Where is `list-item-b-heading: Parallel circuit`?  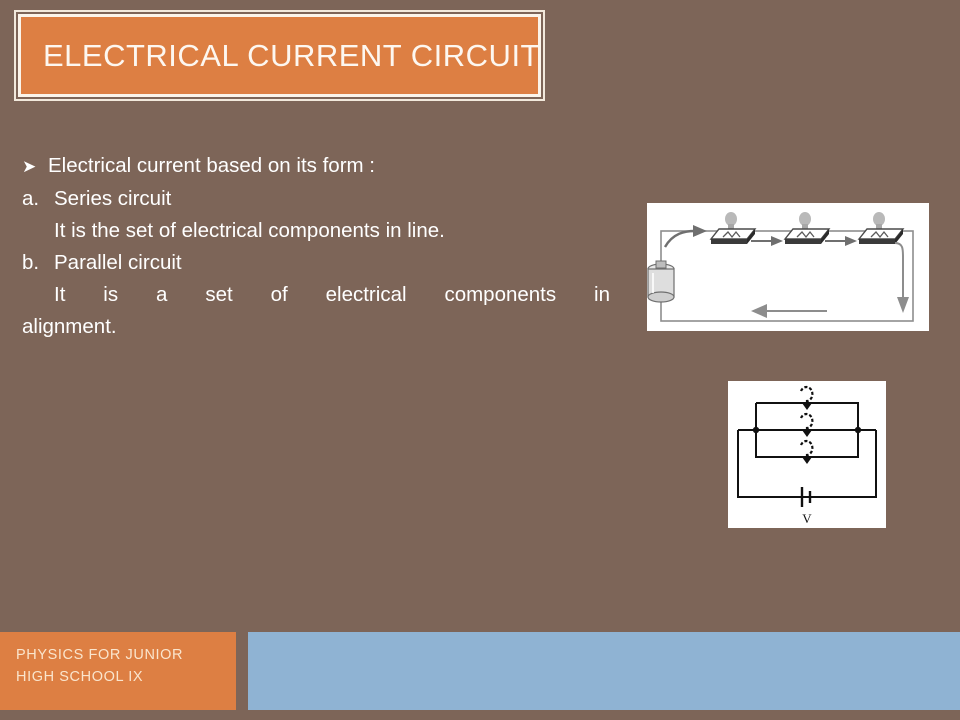 list-item-b-heading: Parallel circuit is located at coordinates (118, 262).